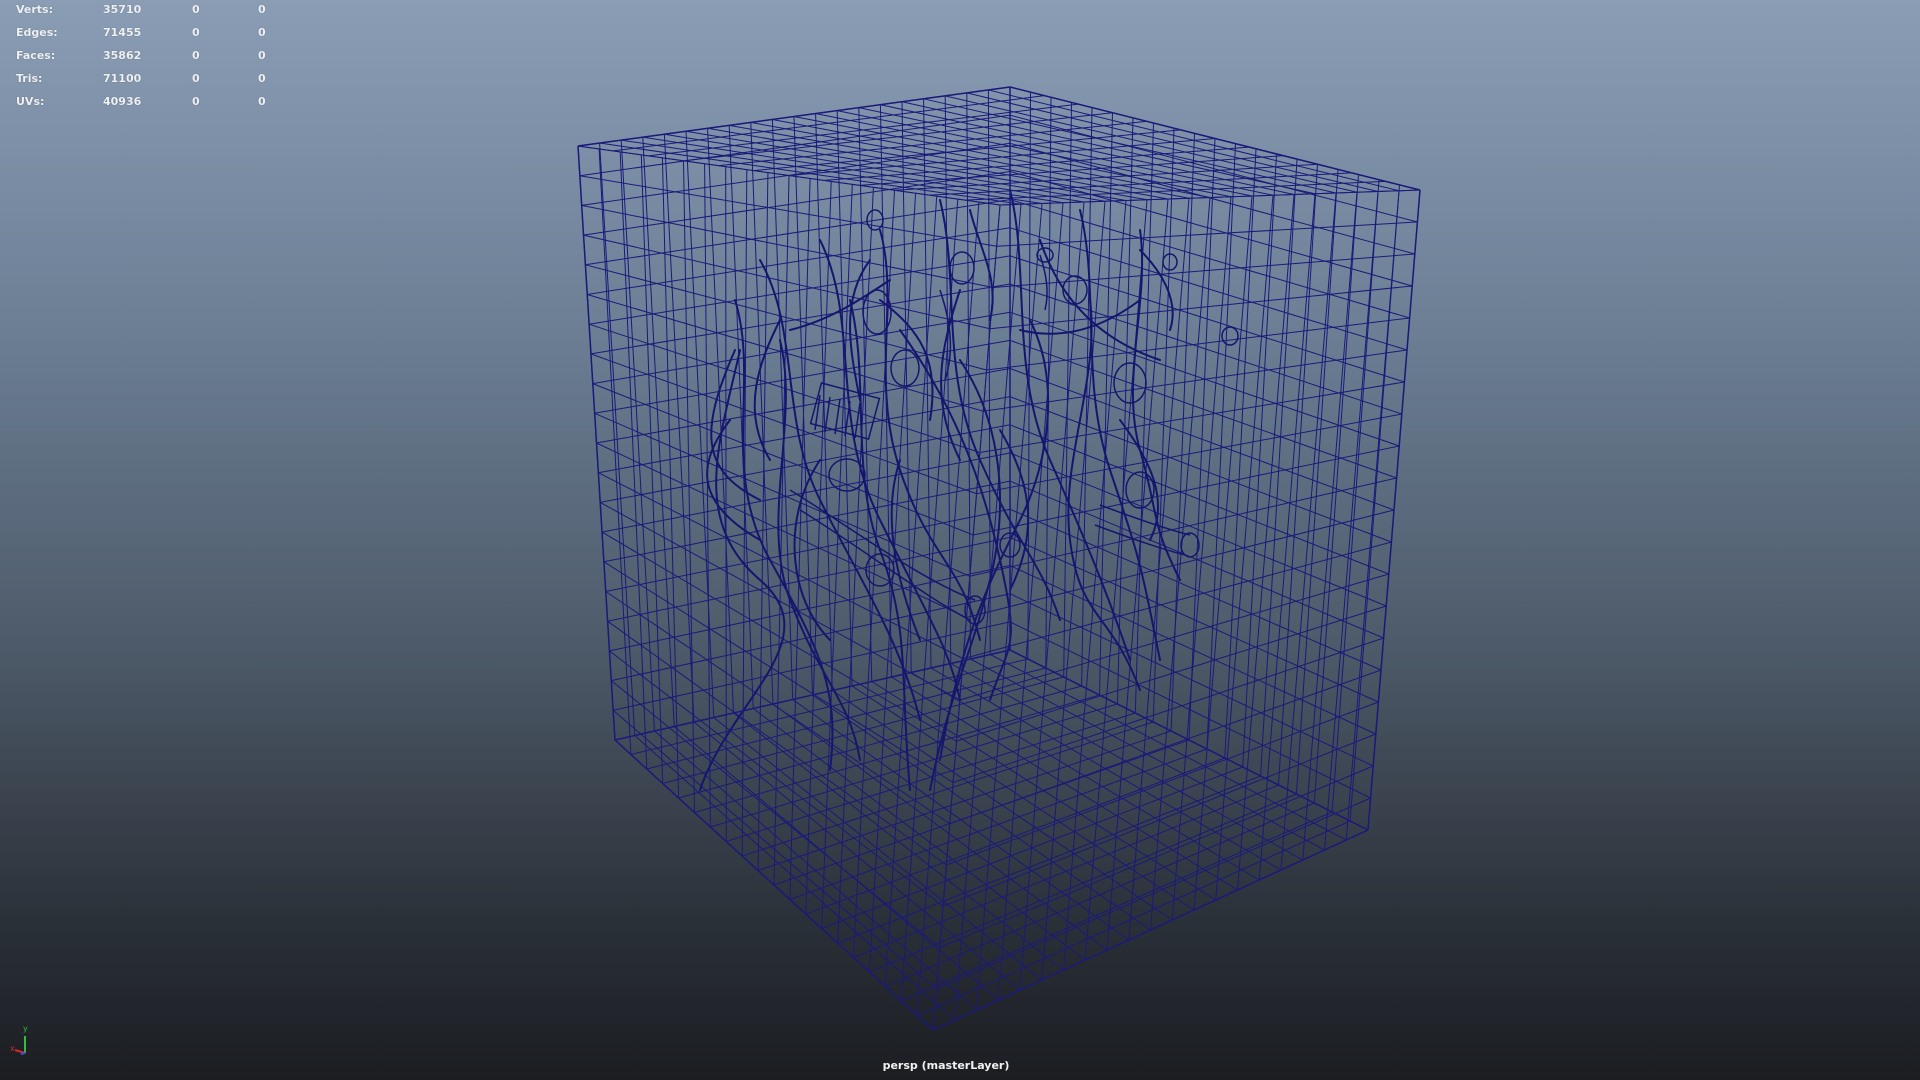 The image size is (1920, 1080). What do you see at coordinates (37, 32) in the screenshot?
I see `hud-label: Edges:` at bounding box center [37, 32].